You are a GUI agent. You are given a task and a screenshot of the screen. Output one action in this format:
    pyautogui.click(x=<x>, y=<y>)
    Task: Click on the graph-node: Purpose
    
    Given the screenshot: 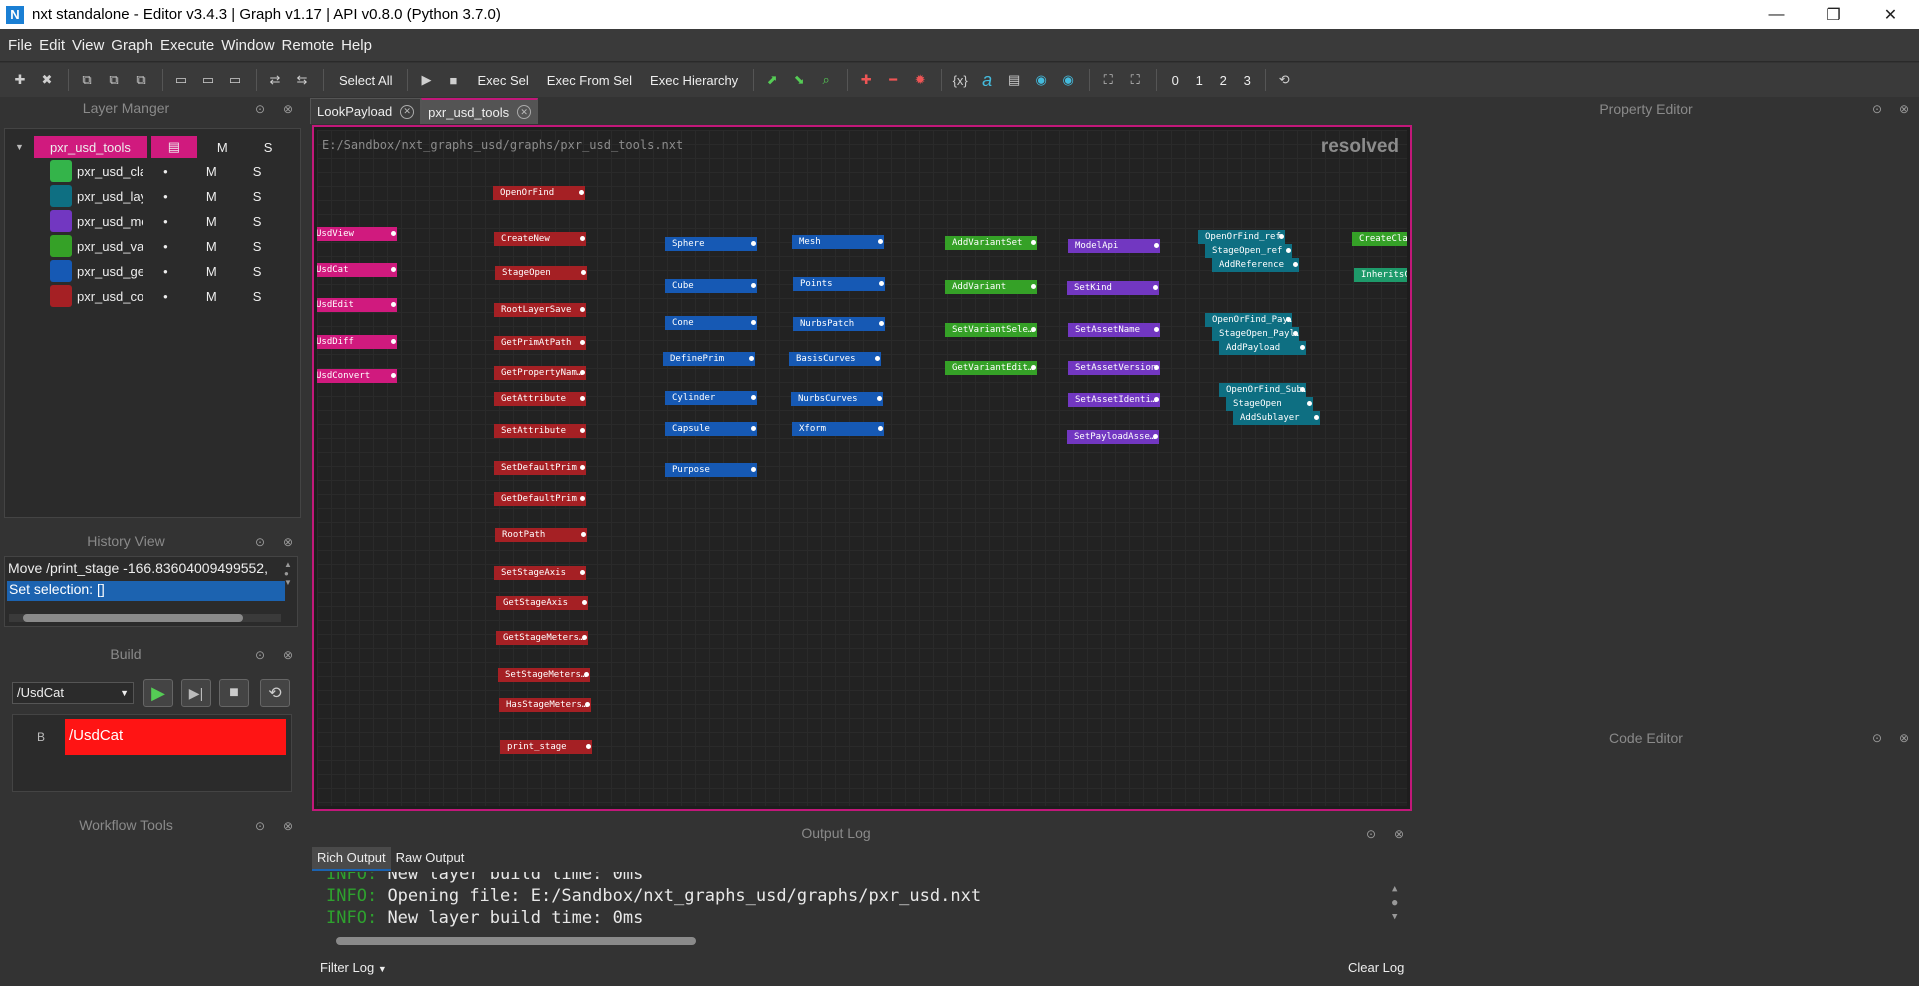 What is the action you would take?
    pyautogui.click(x=711, y=470)
    